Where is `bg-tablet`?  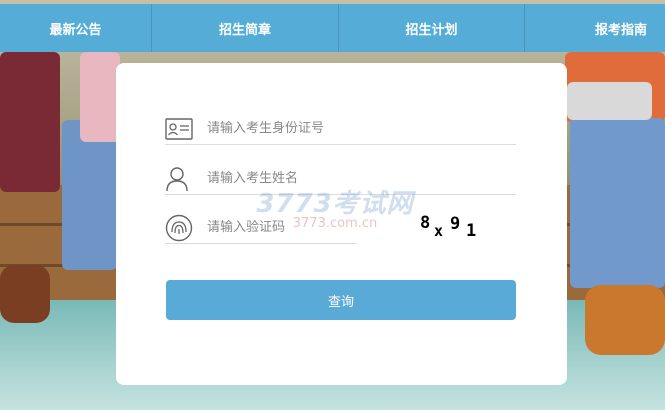
bg-tablet is located at coordinates (609, 101).